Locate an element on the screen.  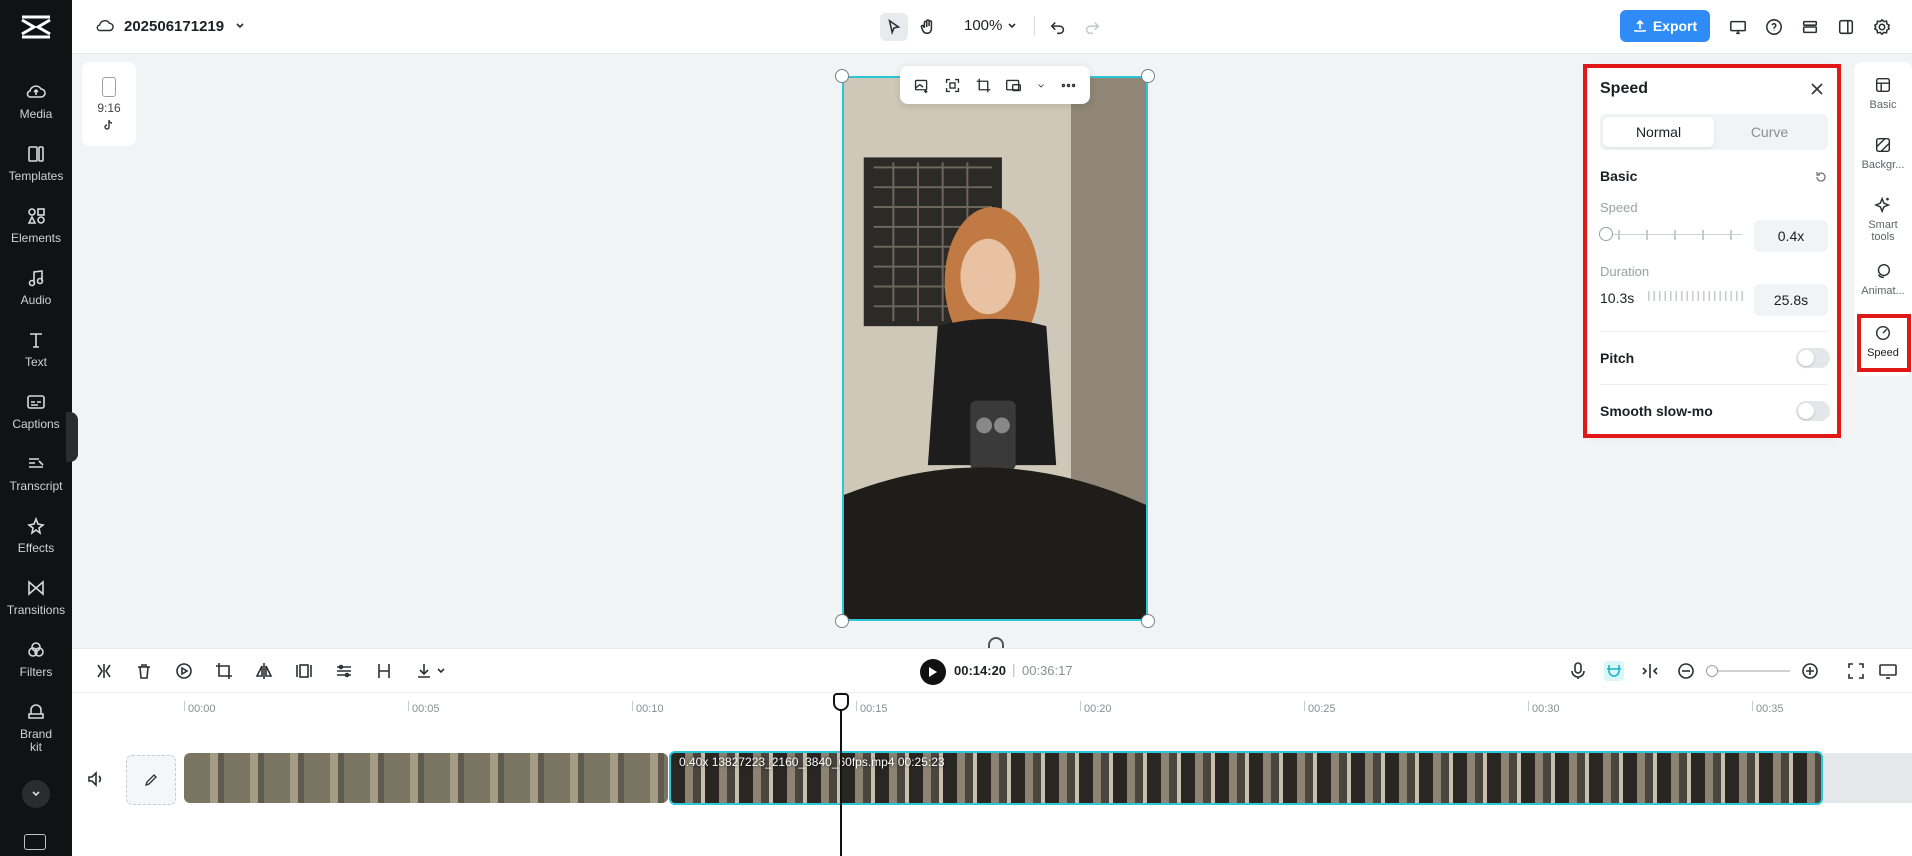
animation-icon is located at coordinates (1884, 271).